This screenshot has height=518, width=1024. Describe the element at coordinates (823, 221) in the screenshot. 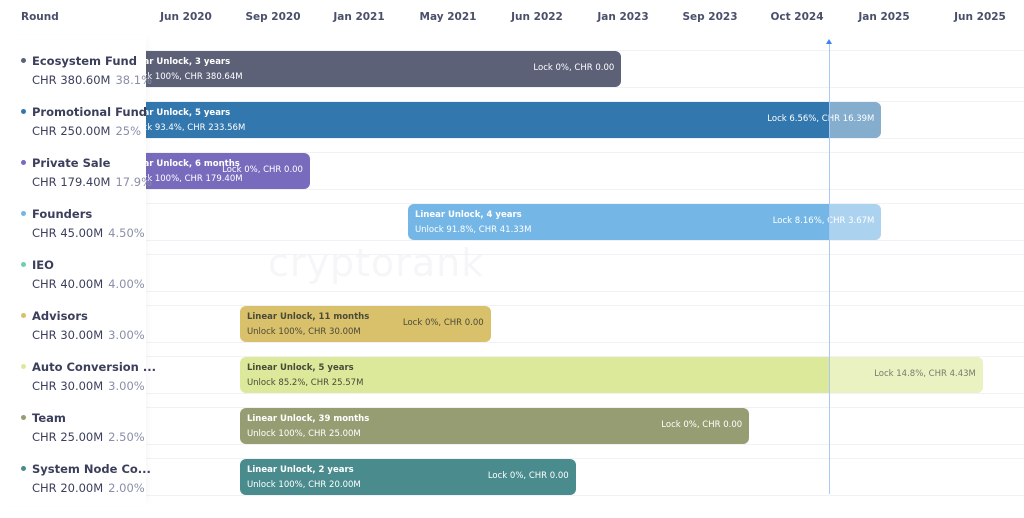

I see `bar-lock-label: Lock 8.16%, CHR 3.67M` at that location.